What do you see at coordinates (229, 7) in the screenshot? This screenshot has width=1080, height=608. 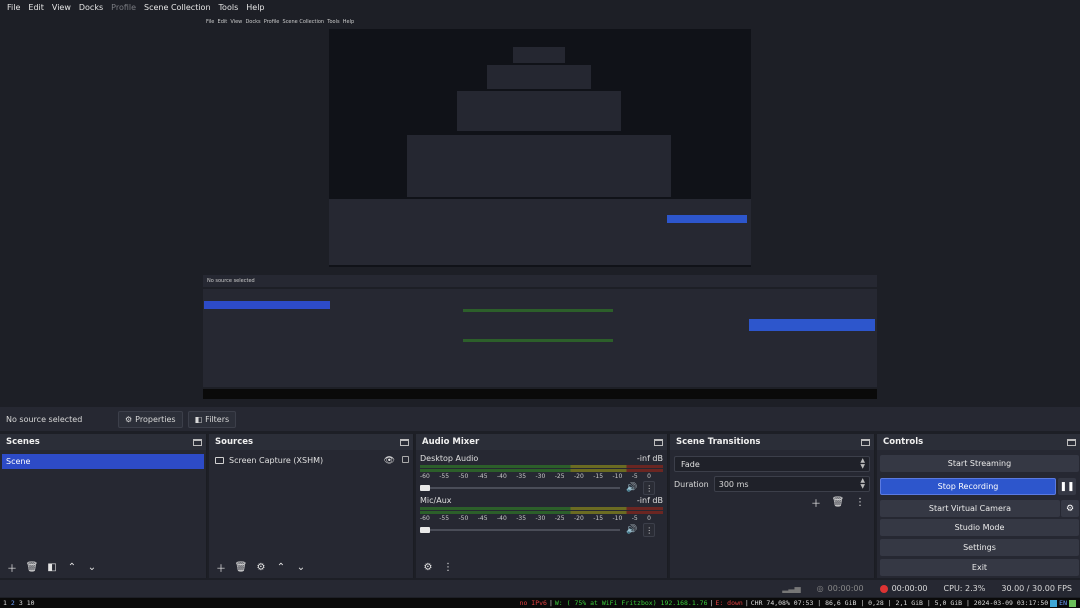 I see `menu-tools: Tools` at bounding box center [229, 7].